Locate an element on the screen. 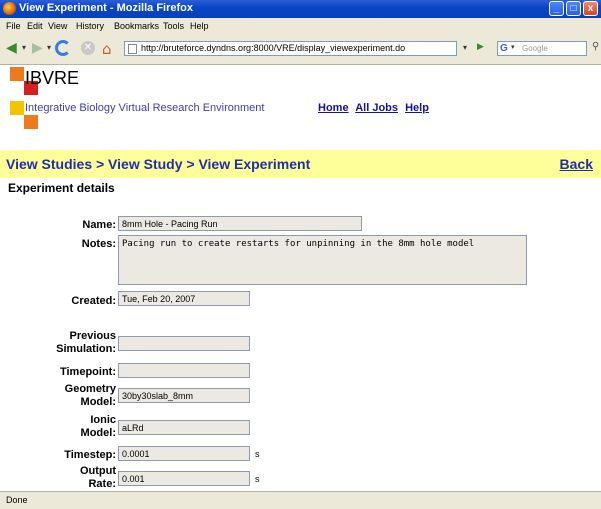 Image resolution: width=601 pixels, height=509 pixels. forward-arrow-icon: ▶ is located at coordinates (37, 48).